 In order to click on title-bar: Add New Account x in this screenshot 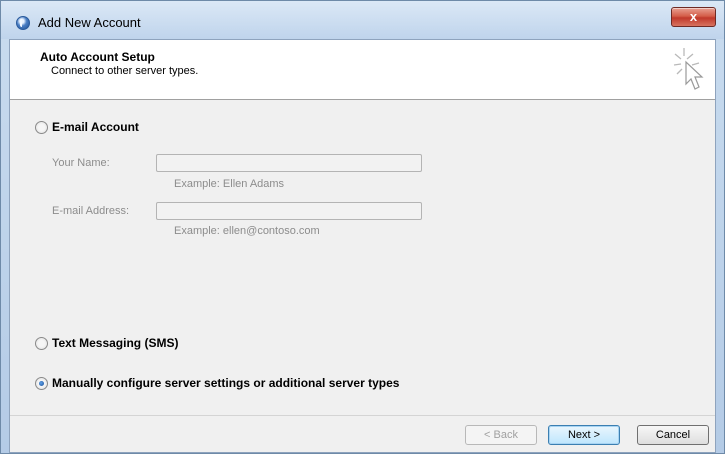, I will do `click(362, 20)`.